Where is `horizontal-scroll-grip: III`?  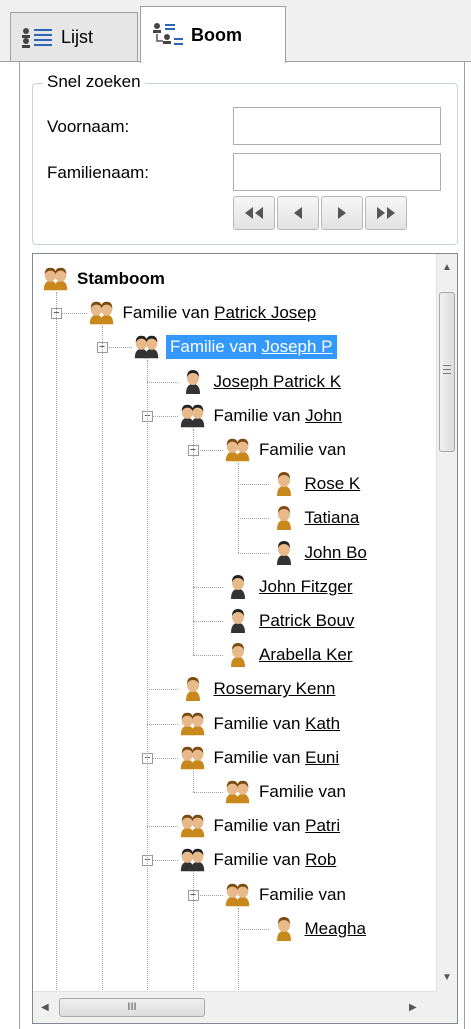
horizontal-scroll-grip: III is located at coordinates (132, 1007).